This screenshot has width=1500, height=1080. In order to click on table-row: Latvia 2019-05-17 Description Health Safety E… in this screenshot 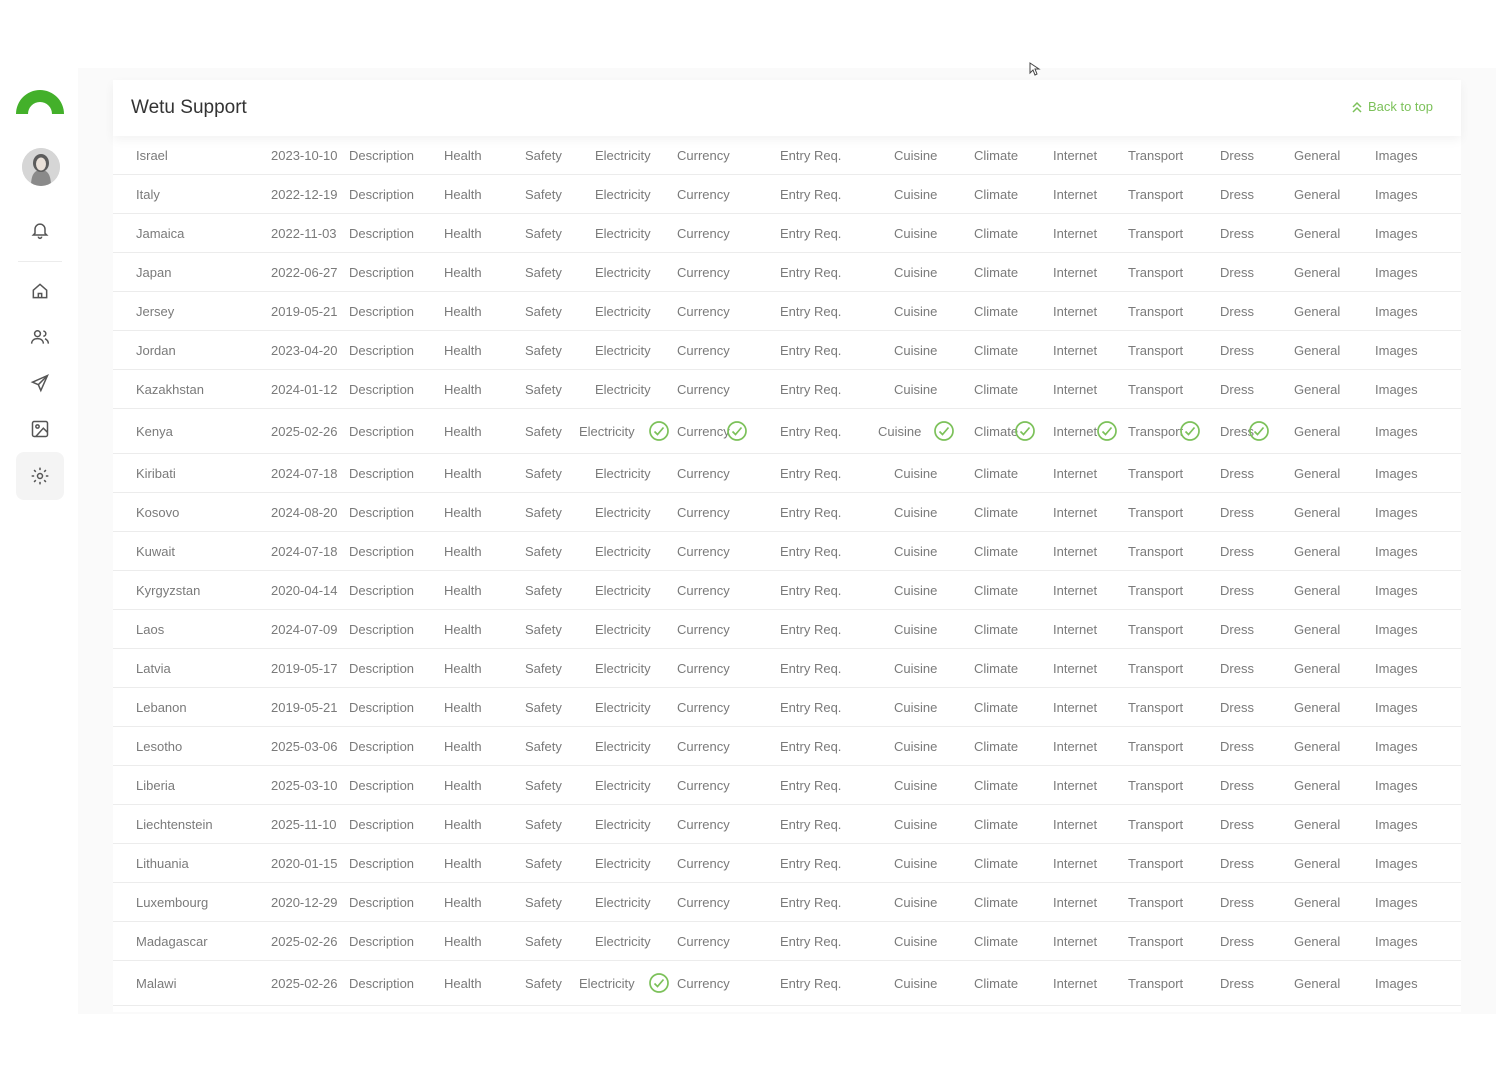, I will do `click(787, 668)`.